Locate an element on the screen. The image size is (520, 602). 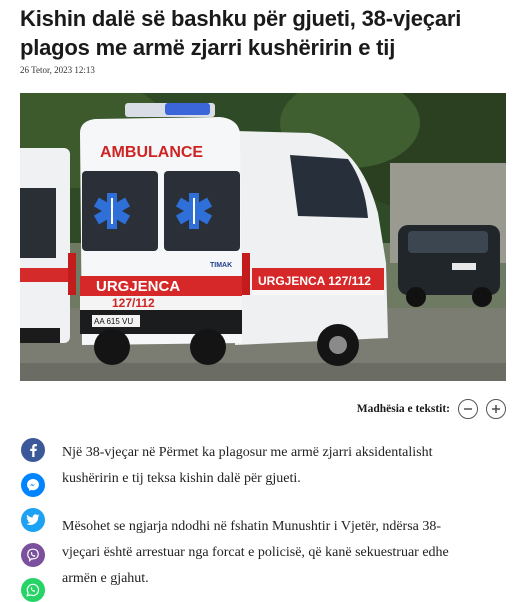
viber-icon is located at coordinates (33, 555).